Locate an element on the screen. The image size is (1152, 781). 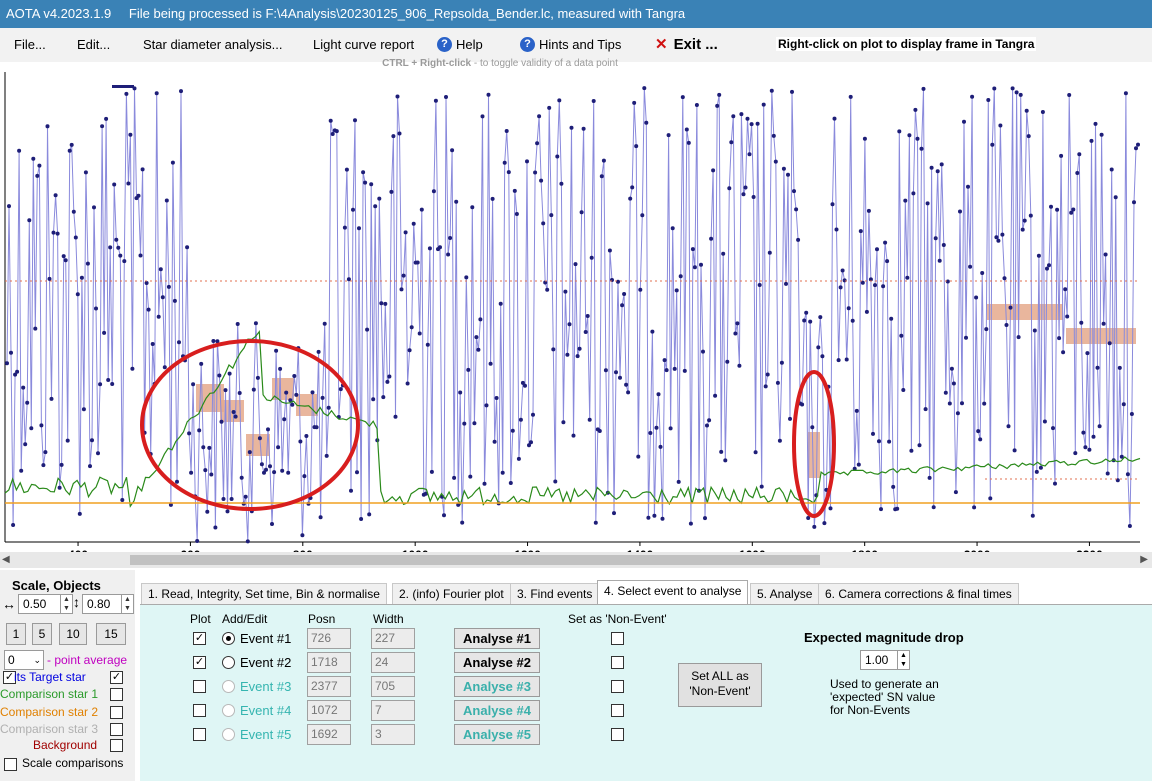
menu-hints: ? Hints and Tips is located at coordinates (570, 44).